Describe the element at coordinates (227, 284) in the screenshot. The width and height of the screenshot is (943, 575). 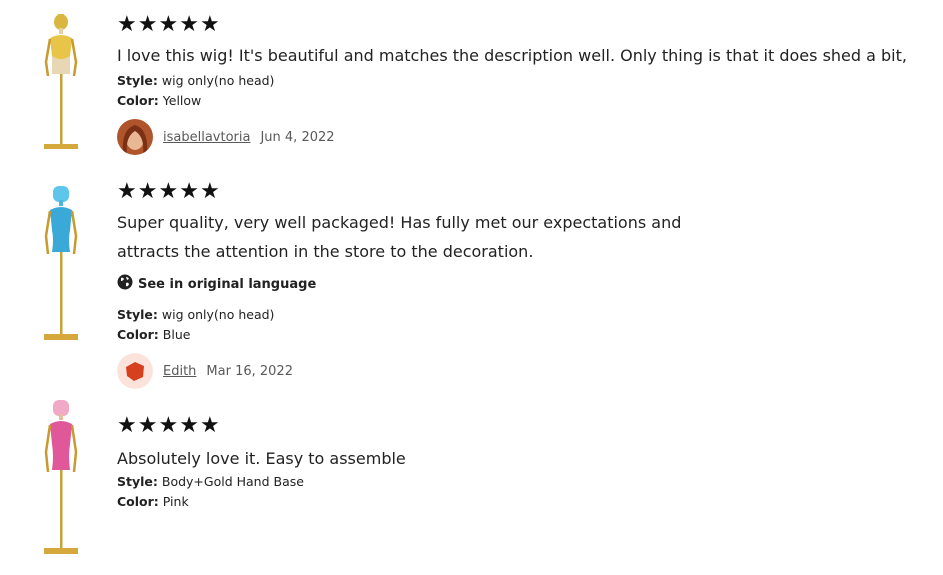
I see `see-original-label: See in original language` at that location.